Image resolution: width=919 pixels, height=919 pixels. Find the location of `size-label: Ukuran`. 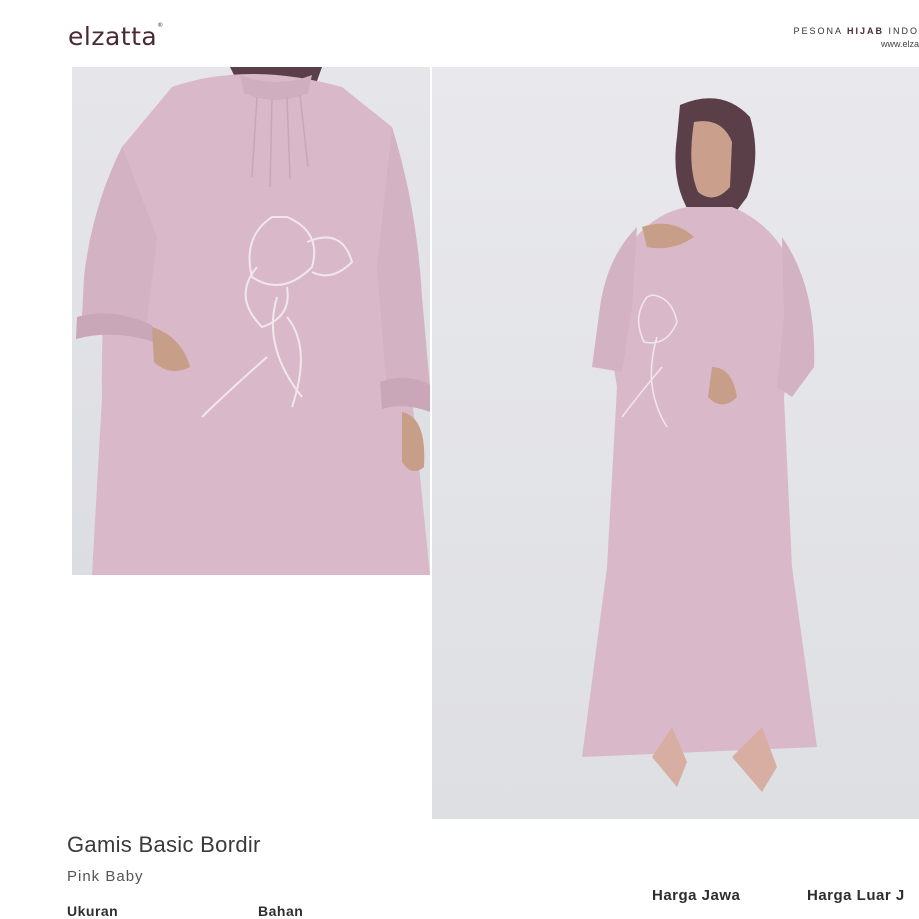

size-label: Ukuran is located at coordinates (93, 911).